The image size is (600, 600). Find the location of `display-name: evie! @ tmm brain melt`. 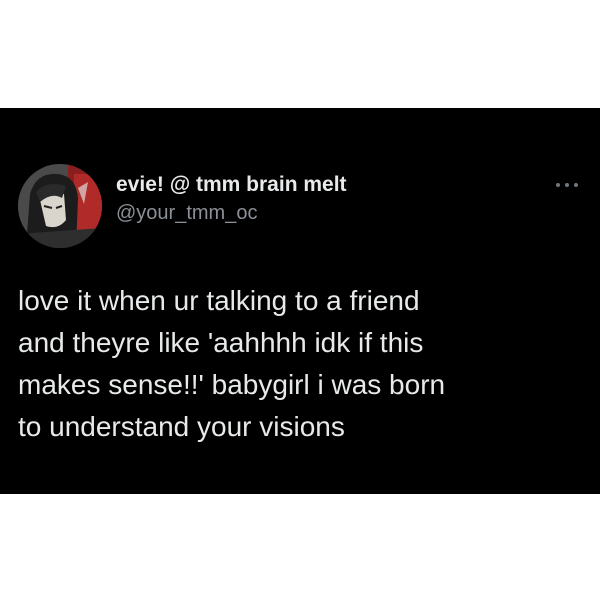

display-name: evie! @ tmm brain melt is located at coordinates (231, 185).